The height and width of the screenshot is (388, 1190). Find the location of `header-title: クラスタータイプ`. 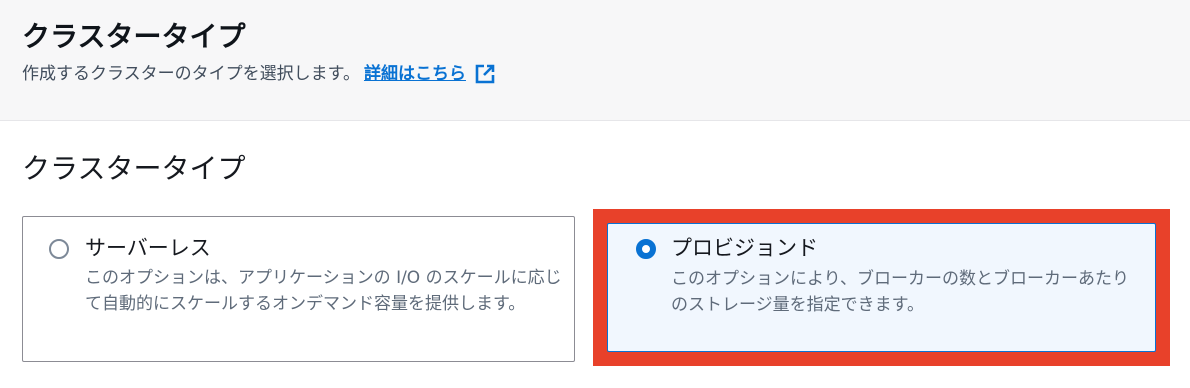

header-title: クラスタータイプ is located at coordinates (134, 36).